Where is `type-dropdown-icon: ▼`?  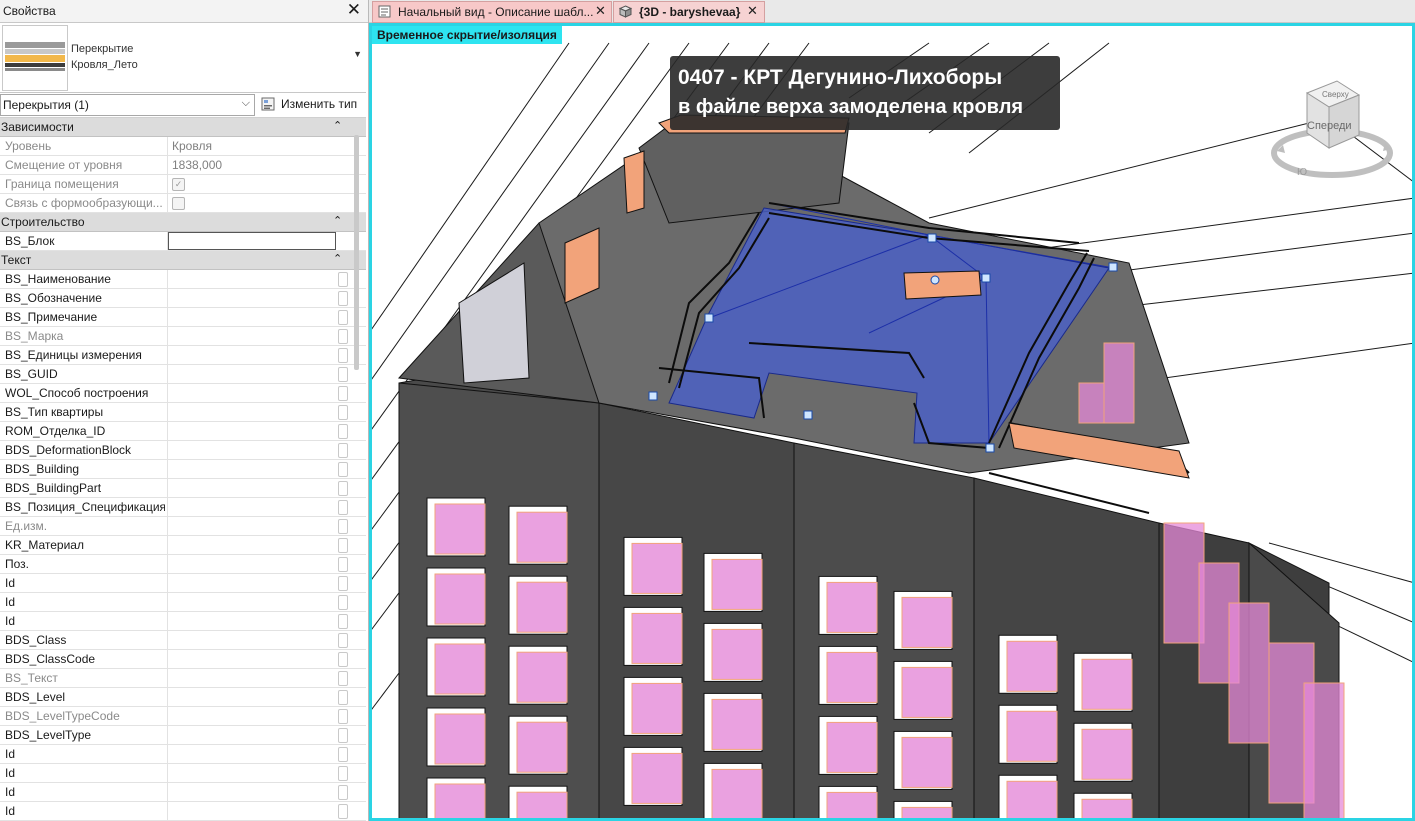
type-dropdown-icon: ▼ is located at coordinates (357, 54).